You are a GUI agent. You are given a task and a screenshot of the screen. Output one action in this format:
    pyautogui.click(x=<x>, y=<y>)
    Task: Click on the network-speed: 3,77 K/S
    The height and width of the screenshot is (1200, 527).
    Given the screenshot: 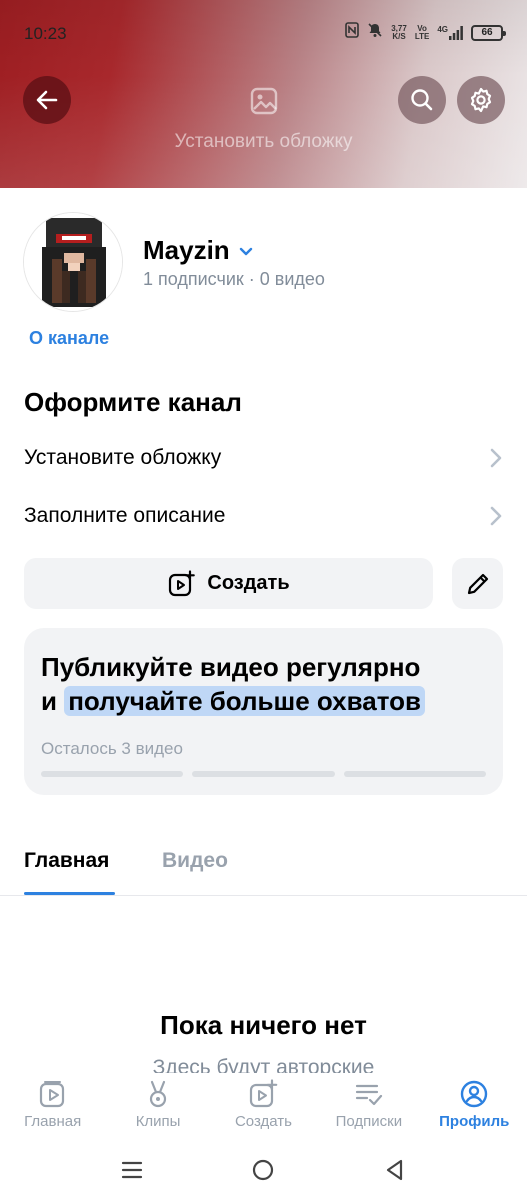 What is the action you would take?
    pyautogui.click(x=399, y=32)
    